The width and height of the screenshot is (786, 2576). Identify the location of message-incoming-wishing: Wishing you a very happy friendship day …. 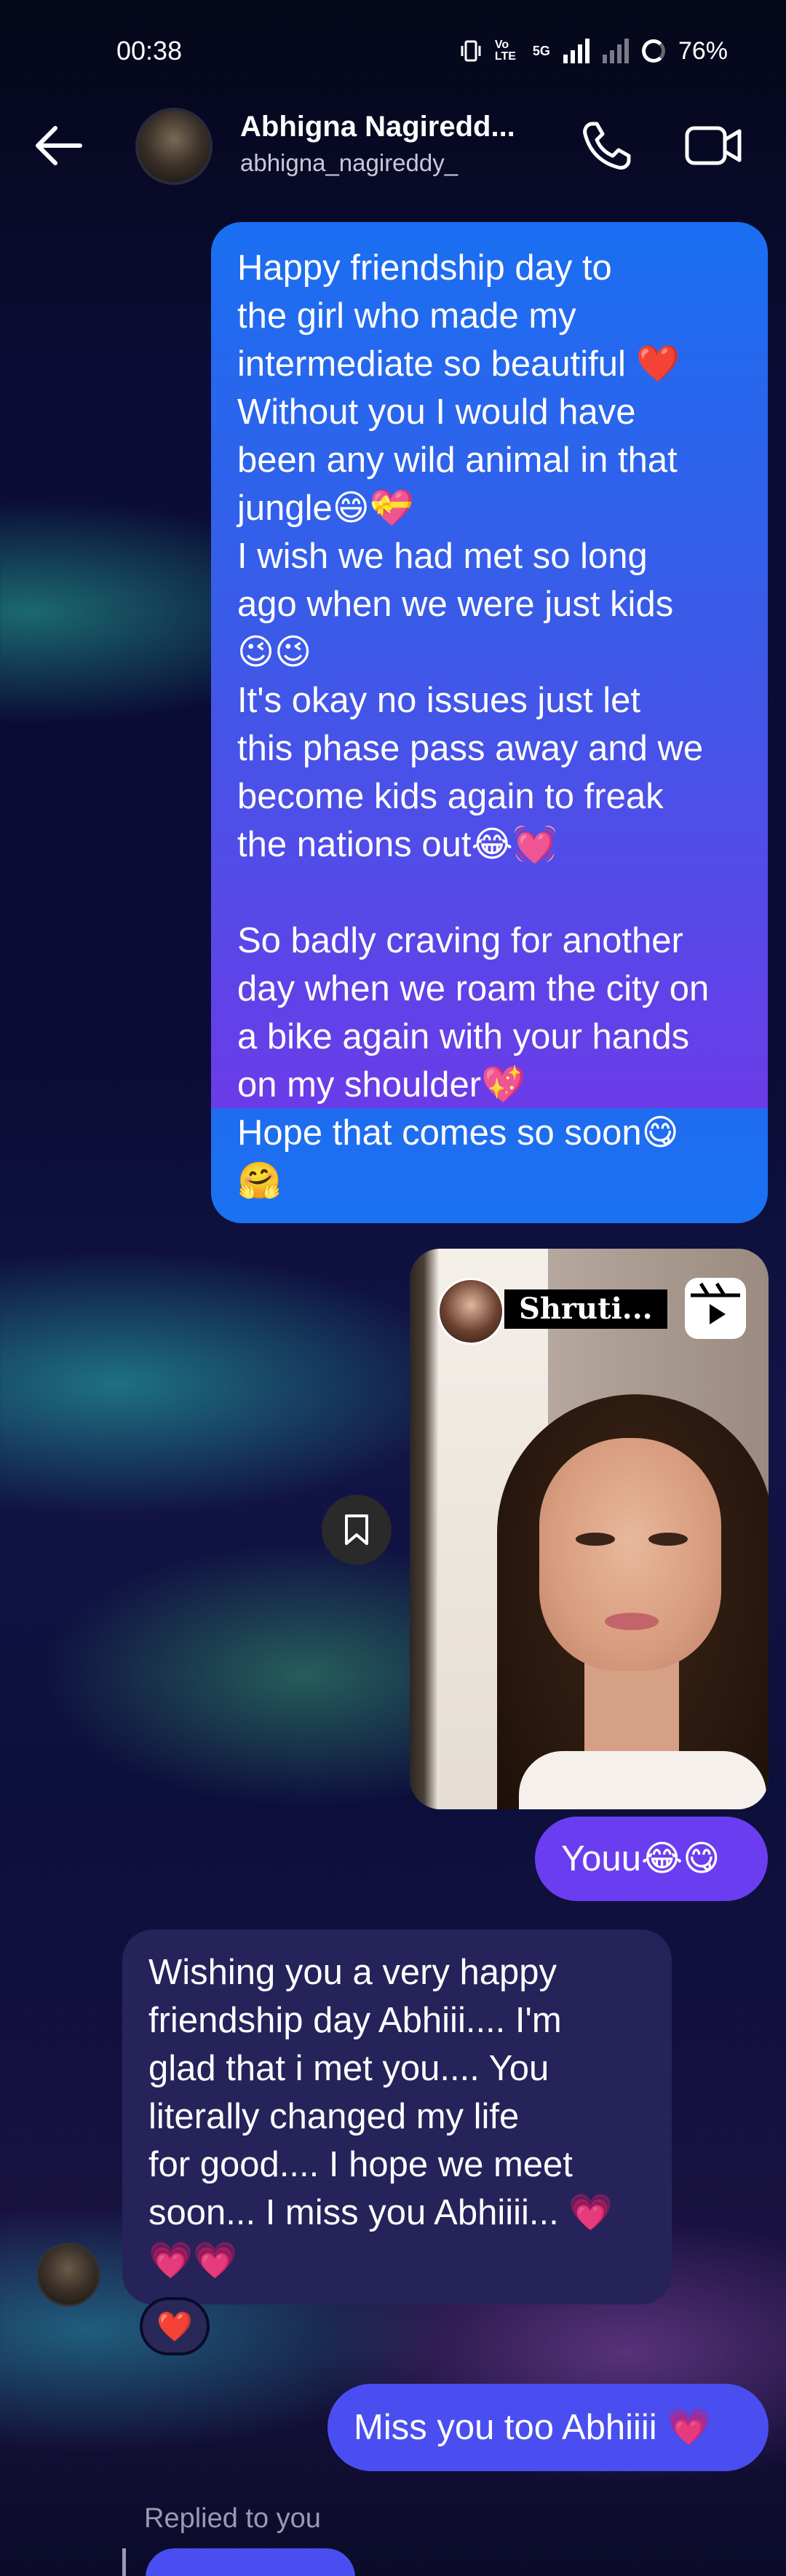
(397, 2117).